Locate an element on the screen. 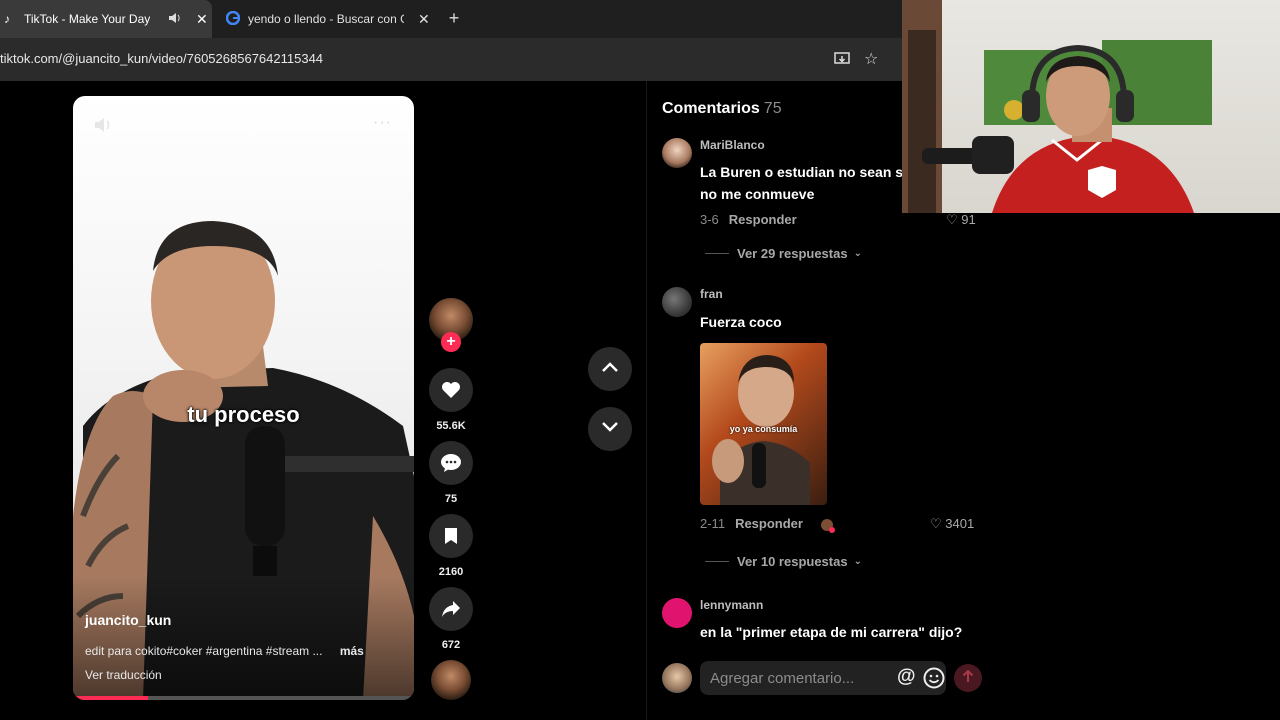 This screenshot has width=1280, height=720. save-button: 2160 is located at coordinates (451, 546).